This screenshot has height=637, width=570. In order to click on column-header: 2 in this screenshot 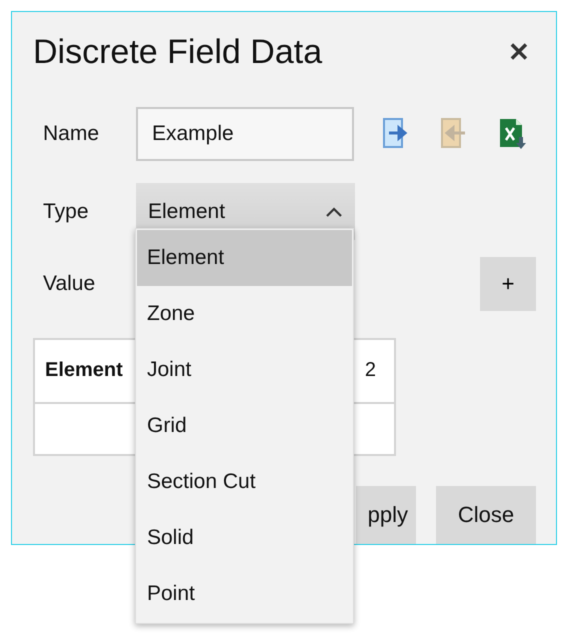, I will do `click(370, 370)`.